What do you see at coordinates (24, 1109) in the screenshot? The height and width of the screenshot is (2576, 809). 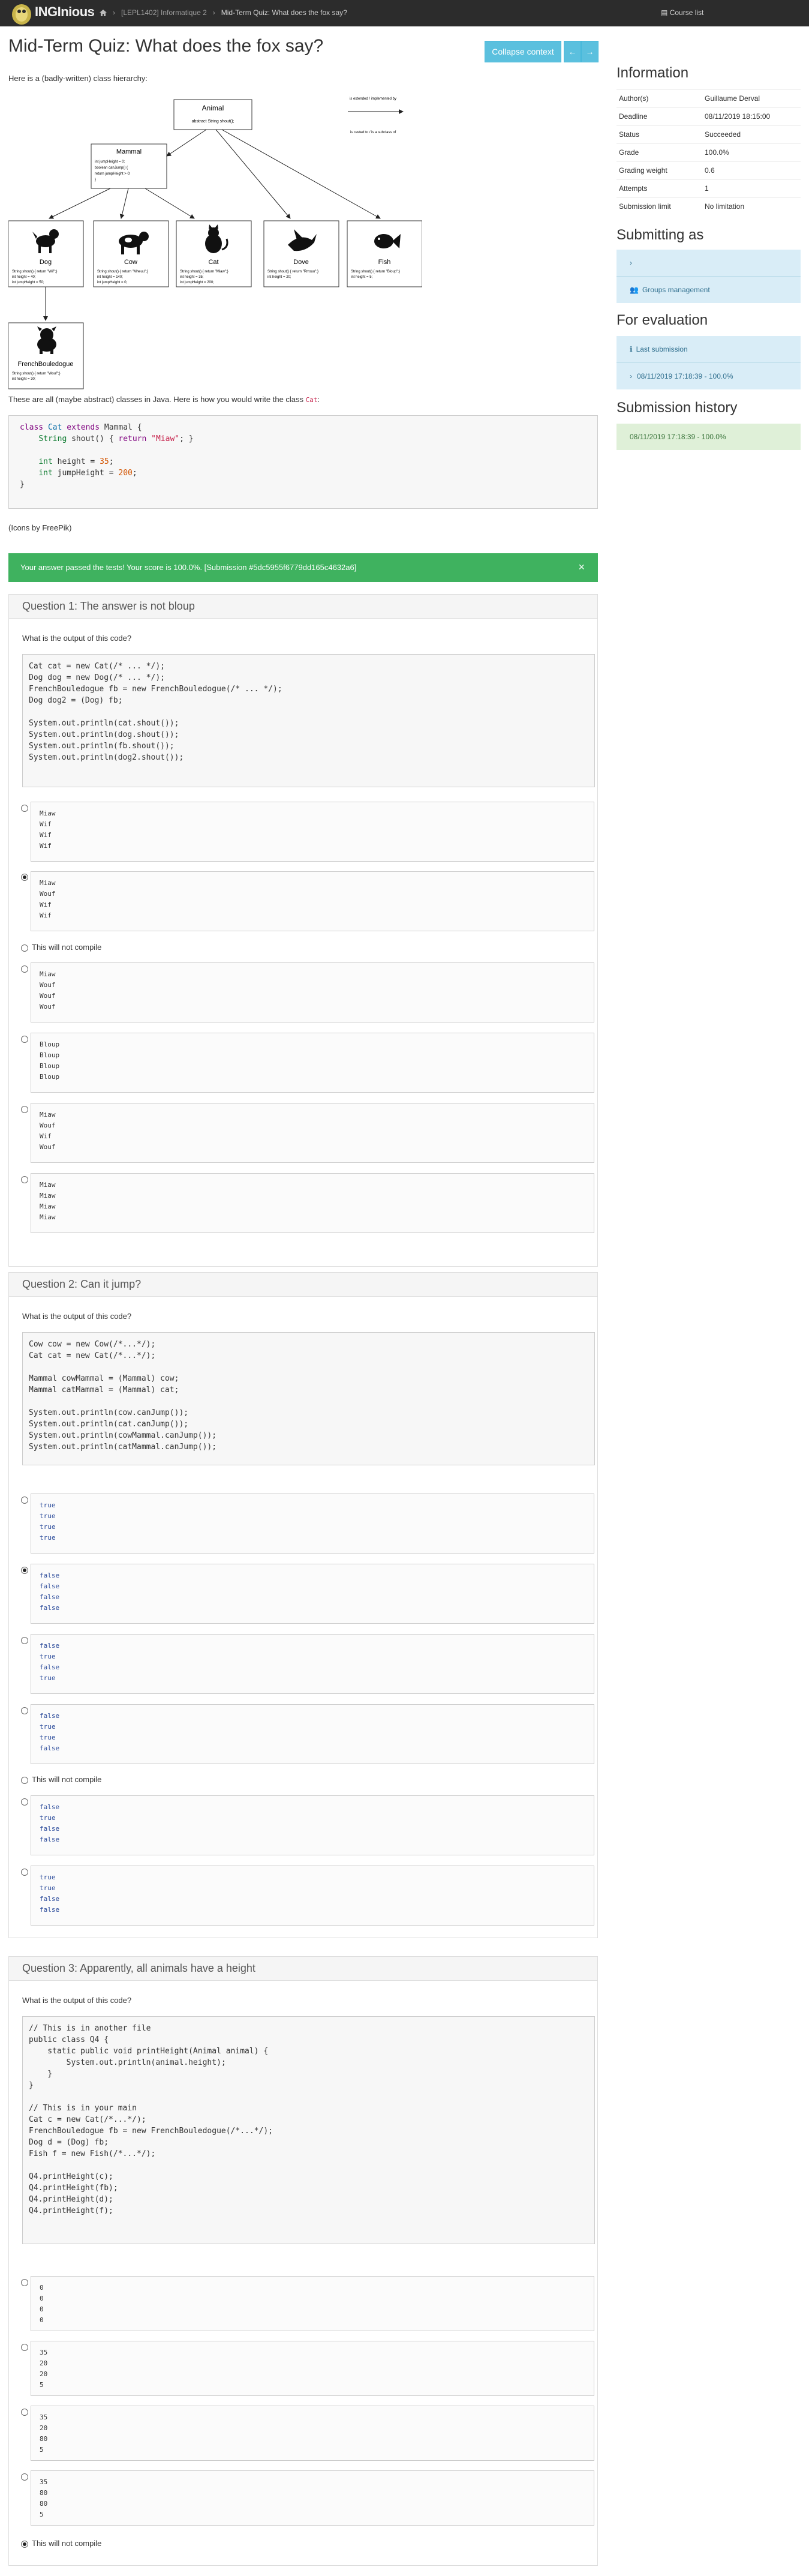 I see `q1-option-6-radio` at bounding box center [24, 1109].